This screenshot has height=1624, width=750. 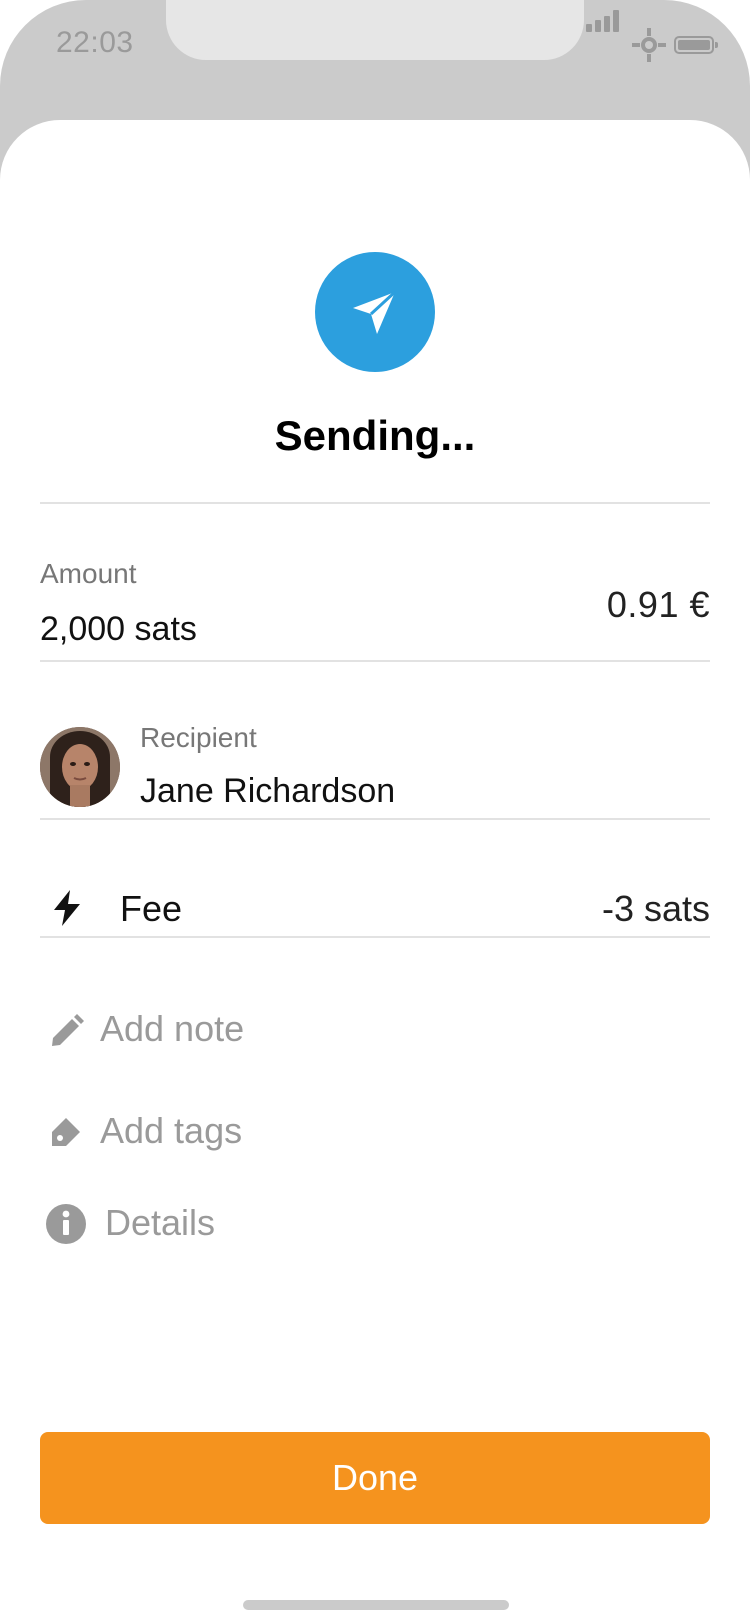 I want to click on amount-fiat-value: 0.91 €, so click(x=658, y=604).